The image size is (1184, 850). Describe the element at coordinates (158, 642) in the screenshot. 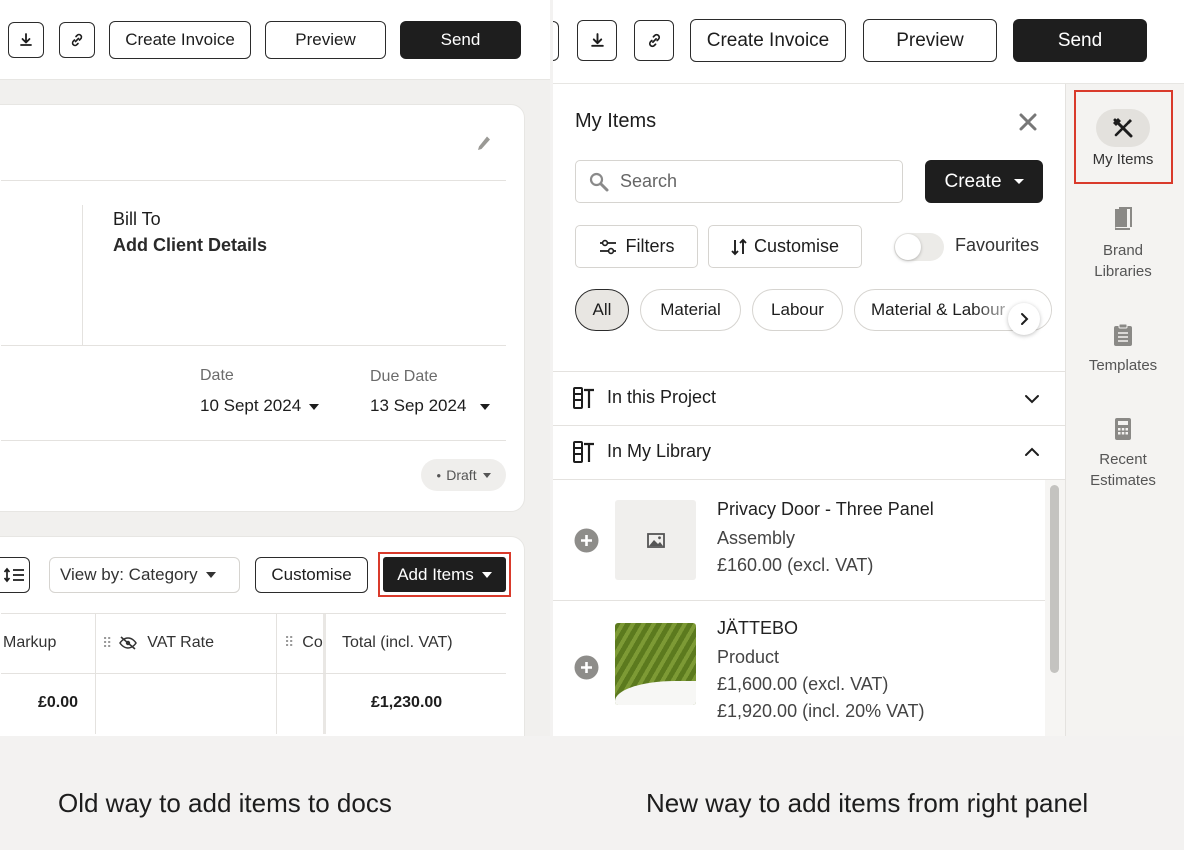

I see `column-vat-rate: ⠿ VAT Rate` at that location.